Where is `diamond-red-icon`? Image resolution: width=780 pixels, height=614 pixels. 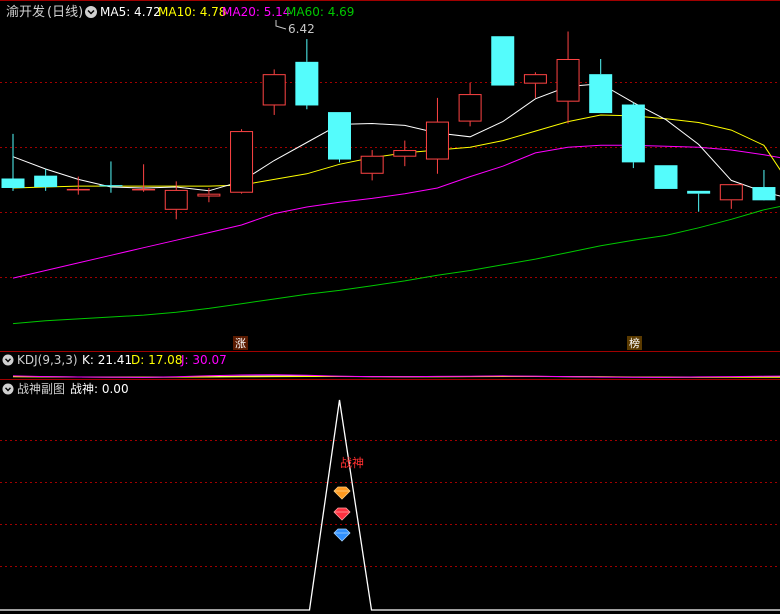 diamond-red-icon is located at coordinates (342, 514).